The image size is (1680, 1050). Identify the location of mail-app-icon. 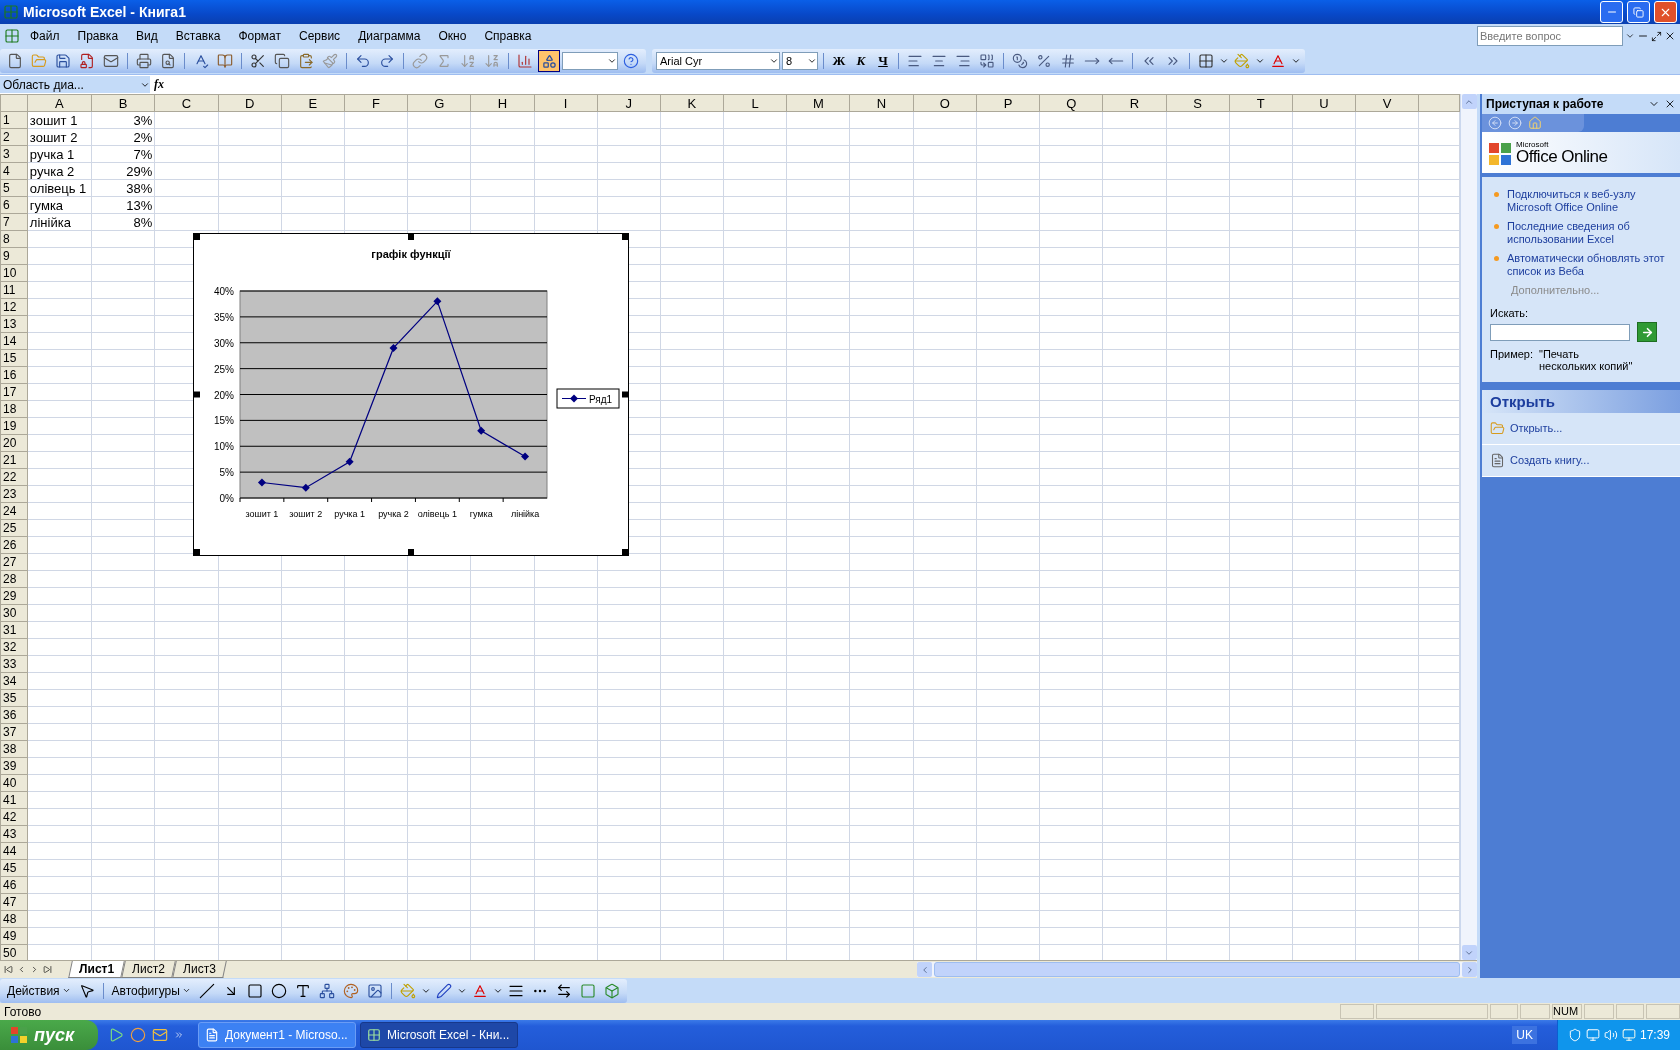
(160, 1035).